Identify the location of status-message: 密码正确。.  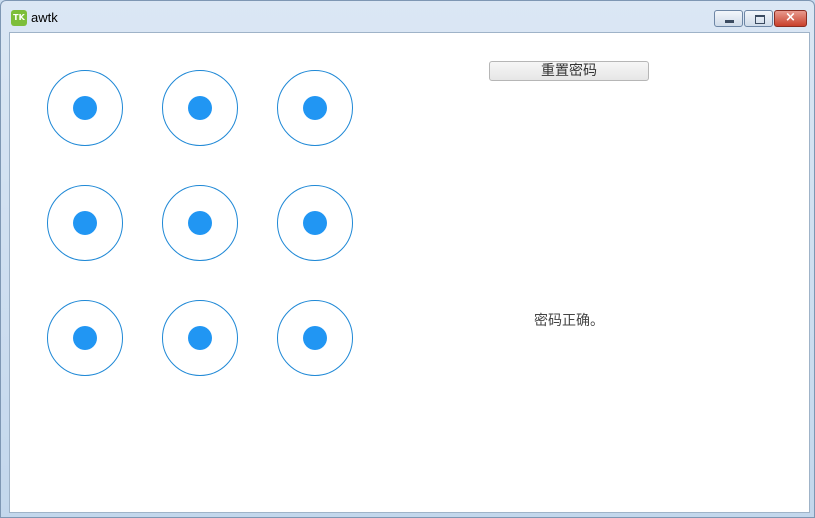
(569, 321).